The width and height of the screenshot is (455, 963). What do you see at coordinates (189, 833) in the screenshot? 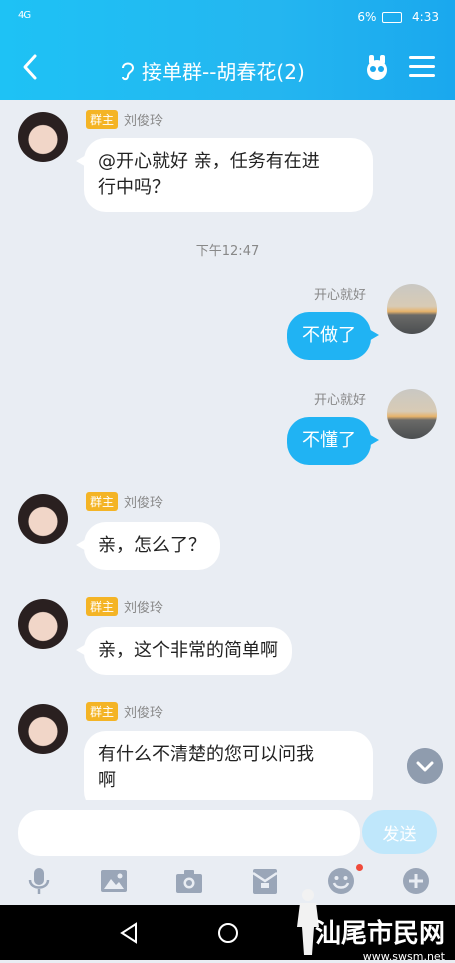
I see `message-input` at bounding box center [189, 833].